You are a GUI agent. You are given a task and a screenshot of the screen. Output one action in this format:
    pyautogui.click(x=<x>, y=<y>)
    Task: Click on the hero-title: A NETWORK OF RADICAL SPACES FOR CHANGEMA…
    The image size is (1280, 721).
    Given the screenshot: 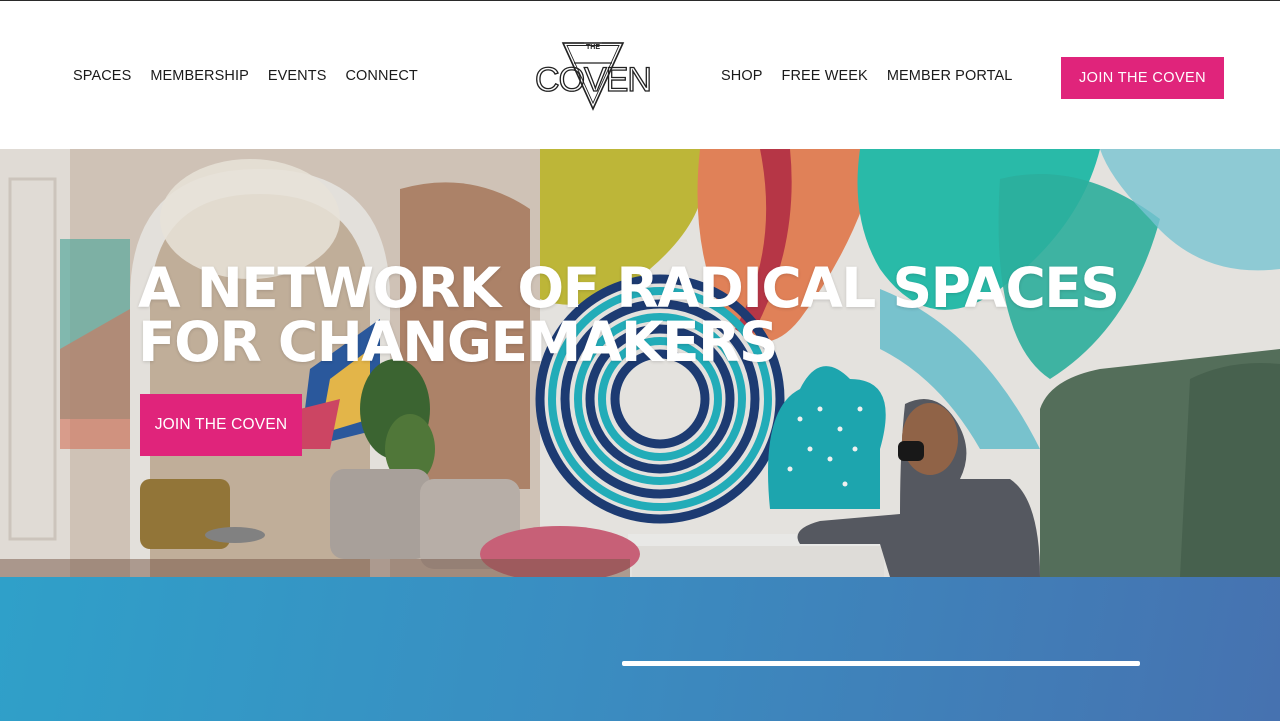 What is the action you would take?
    pyautogui.click(x=658, y=315)
    